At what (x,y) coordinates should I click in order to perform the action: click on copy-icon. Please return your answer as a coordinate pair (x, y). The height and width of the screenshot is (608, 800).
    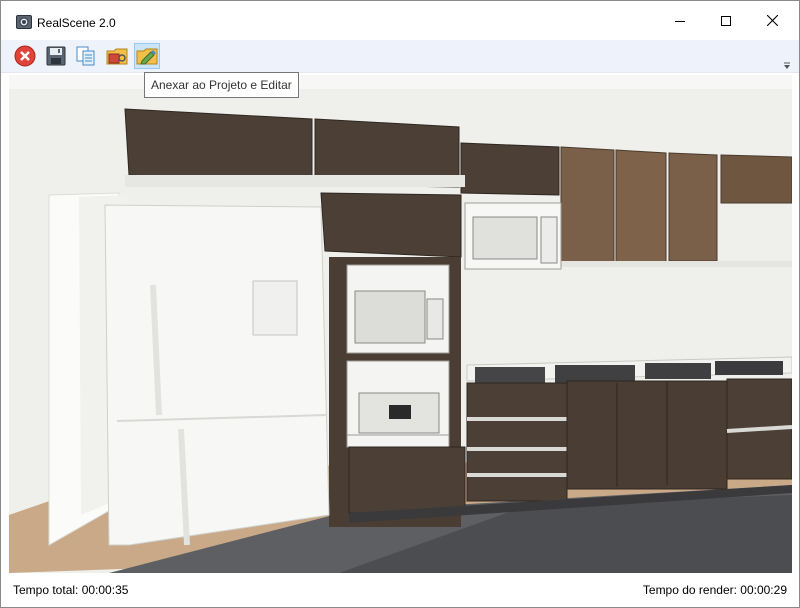
    Looking at the image, I should click on (85, 56).